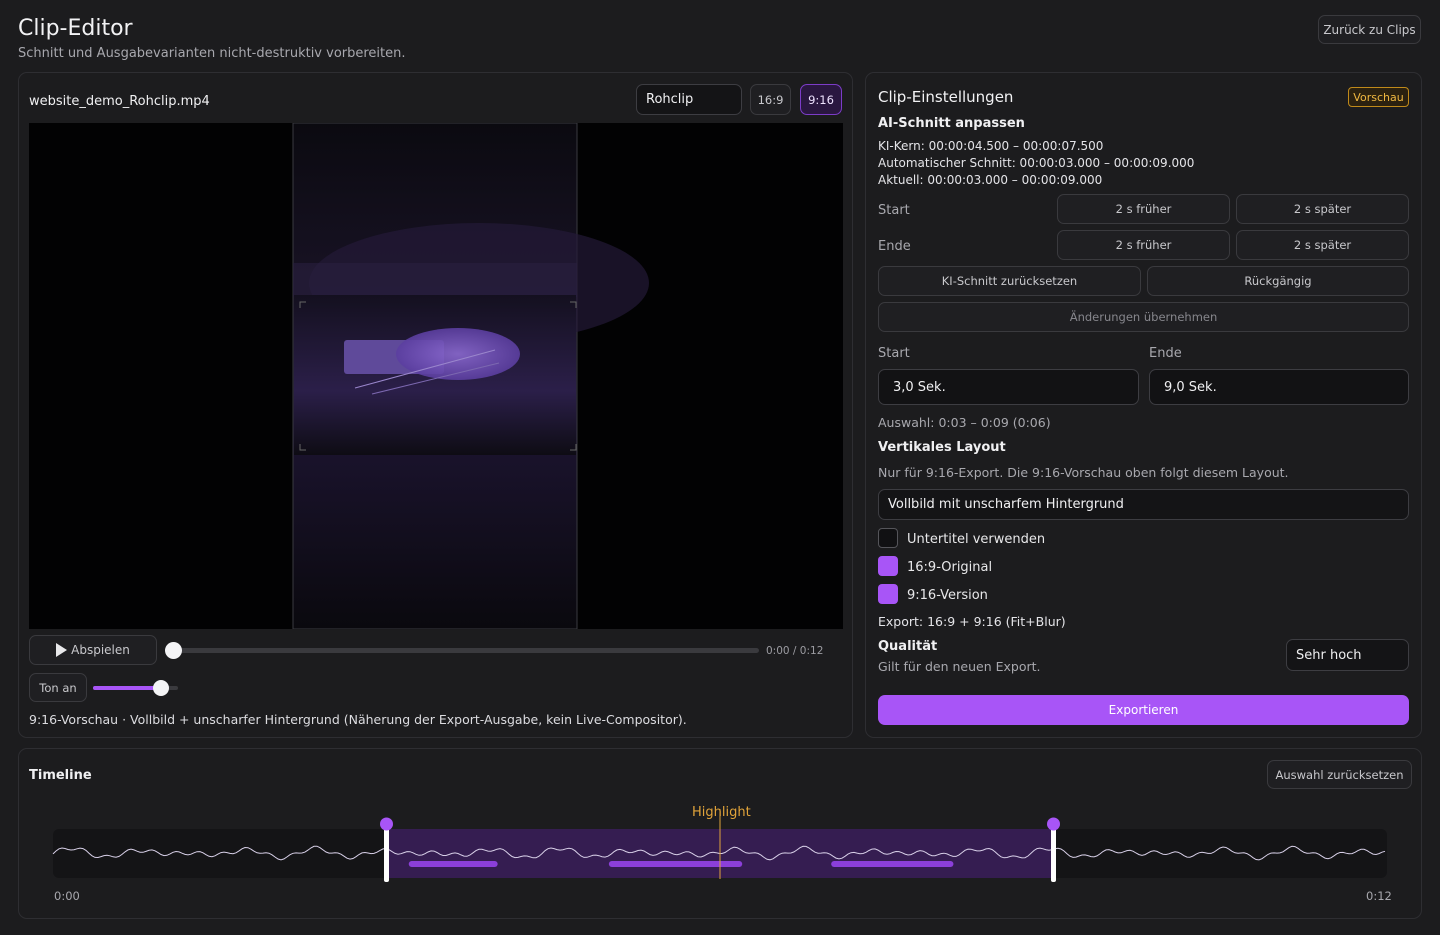 This screenshot has width=1440, height=935. I want to click on play-button: Abspielen, so click(93, 650).